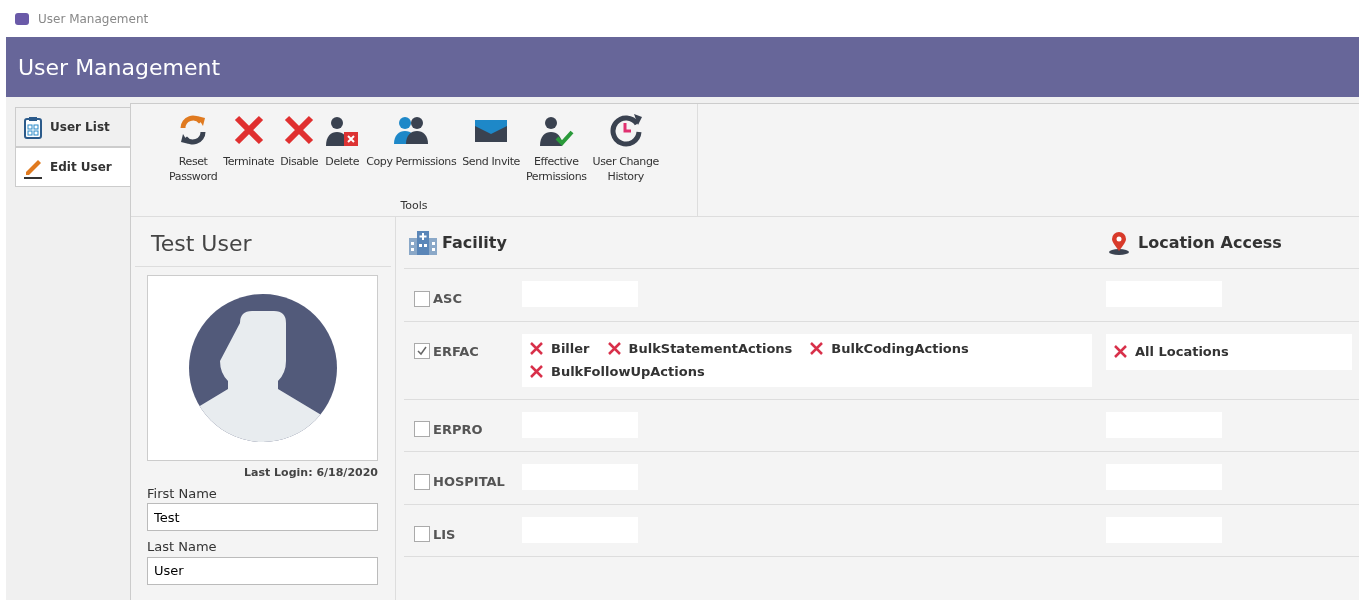 This screenshot has width=1359, height=600. What do you see at coordinates (625, 148) in the screenshot?
I see `toolbar-button: User Change History` at bounding box center [625, 148].